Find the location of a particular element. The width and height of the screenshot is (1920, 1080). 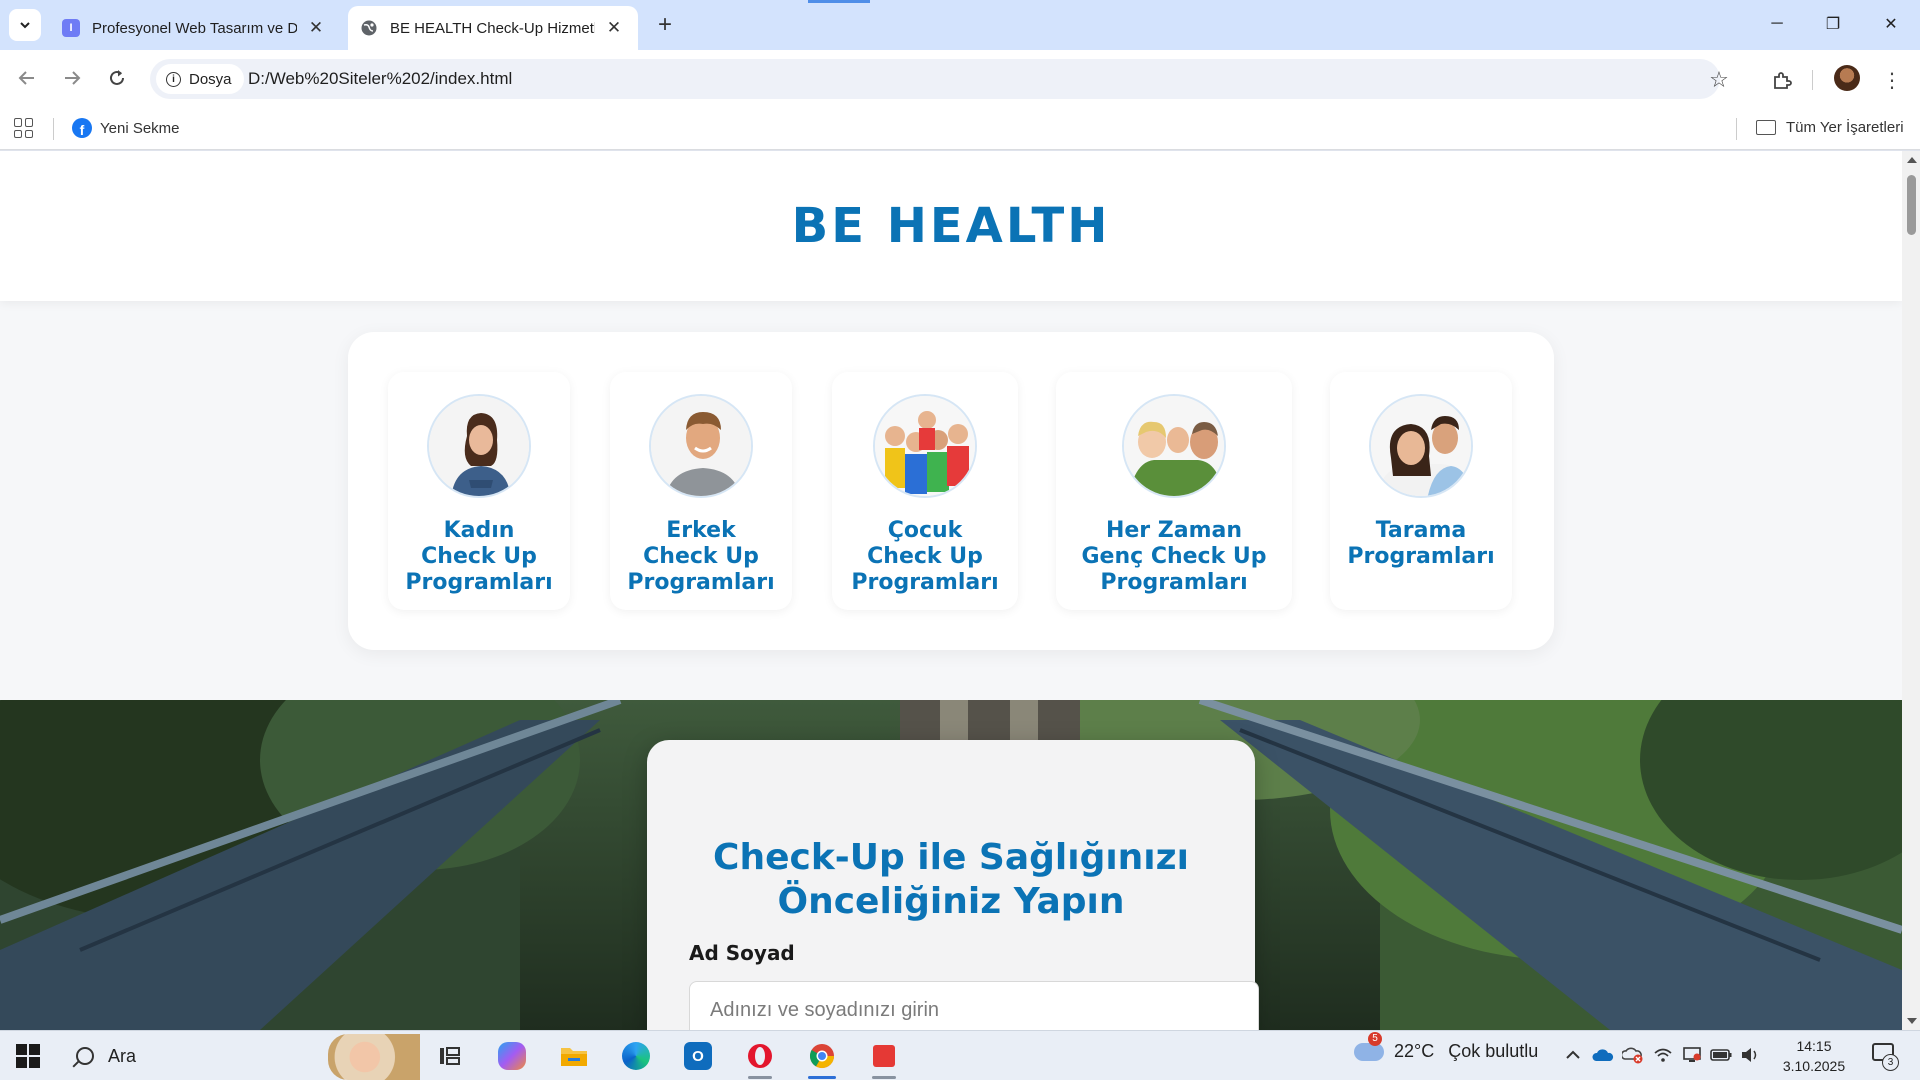

tab-loading-indicator is located at coordinates (839, 1).